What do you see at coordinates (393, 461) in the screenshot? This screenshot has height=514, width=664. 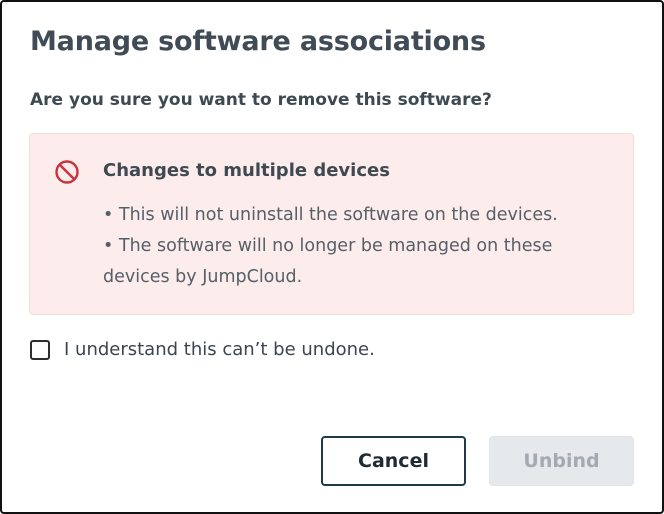 I see `cancel-button: Cancel` at bounding box center [393, 461].